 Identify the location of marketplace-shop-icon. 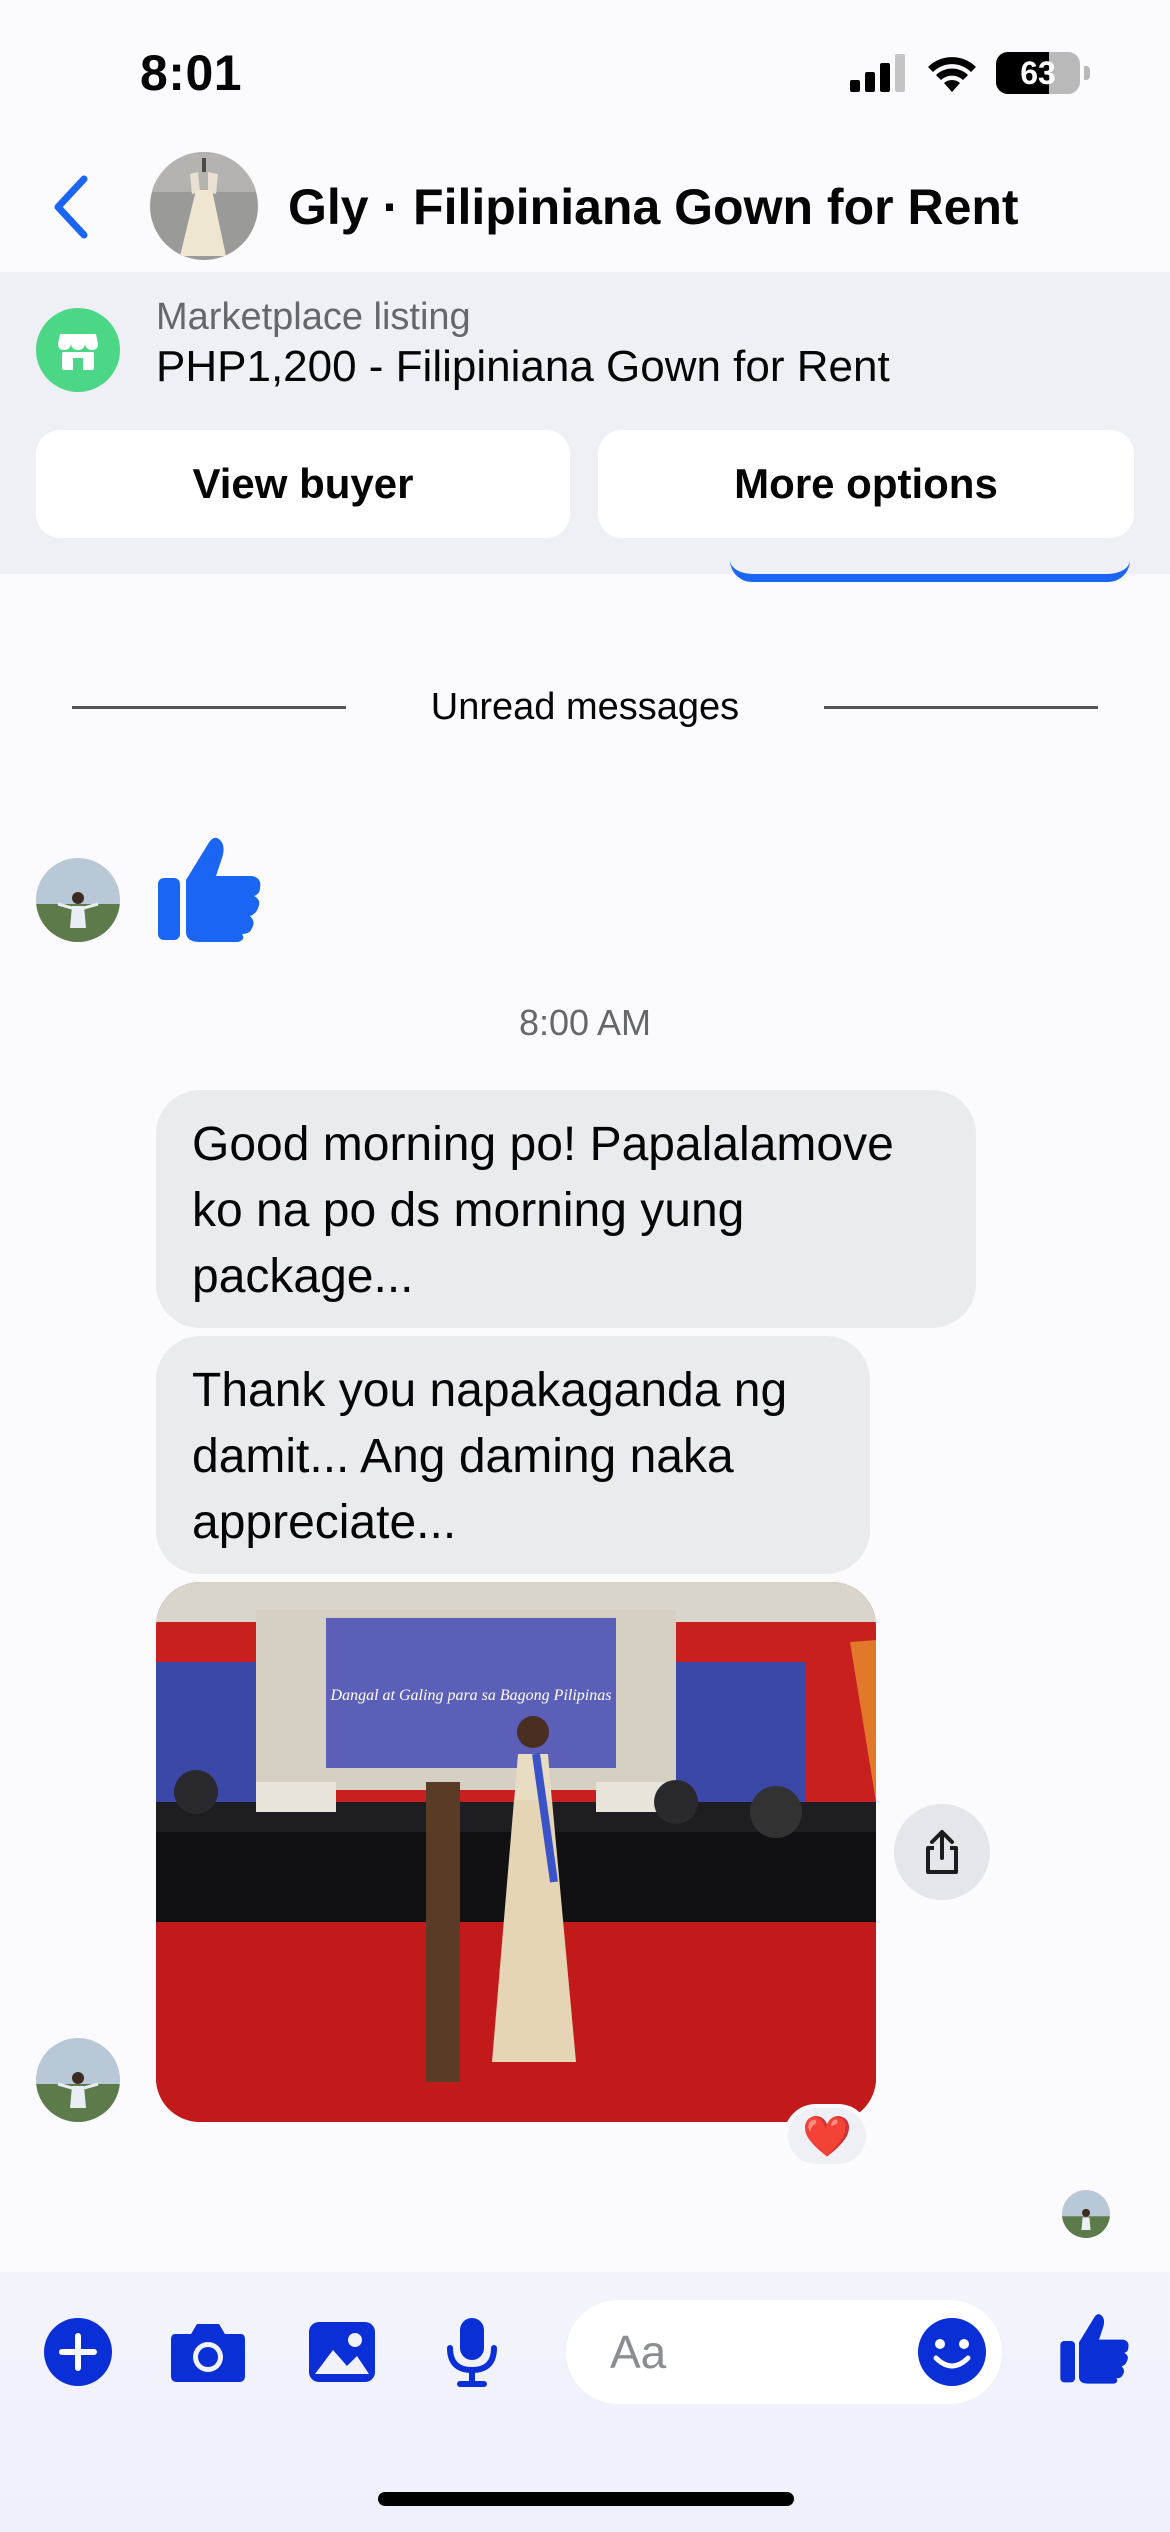
(78, 350).